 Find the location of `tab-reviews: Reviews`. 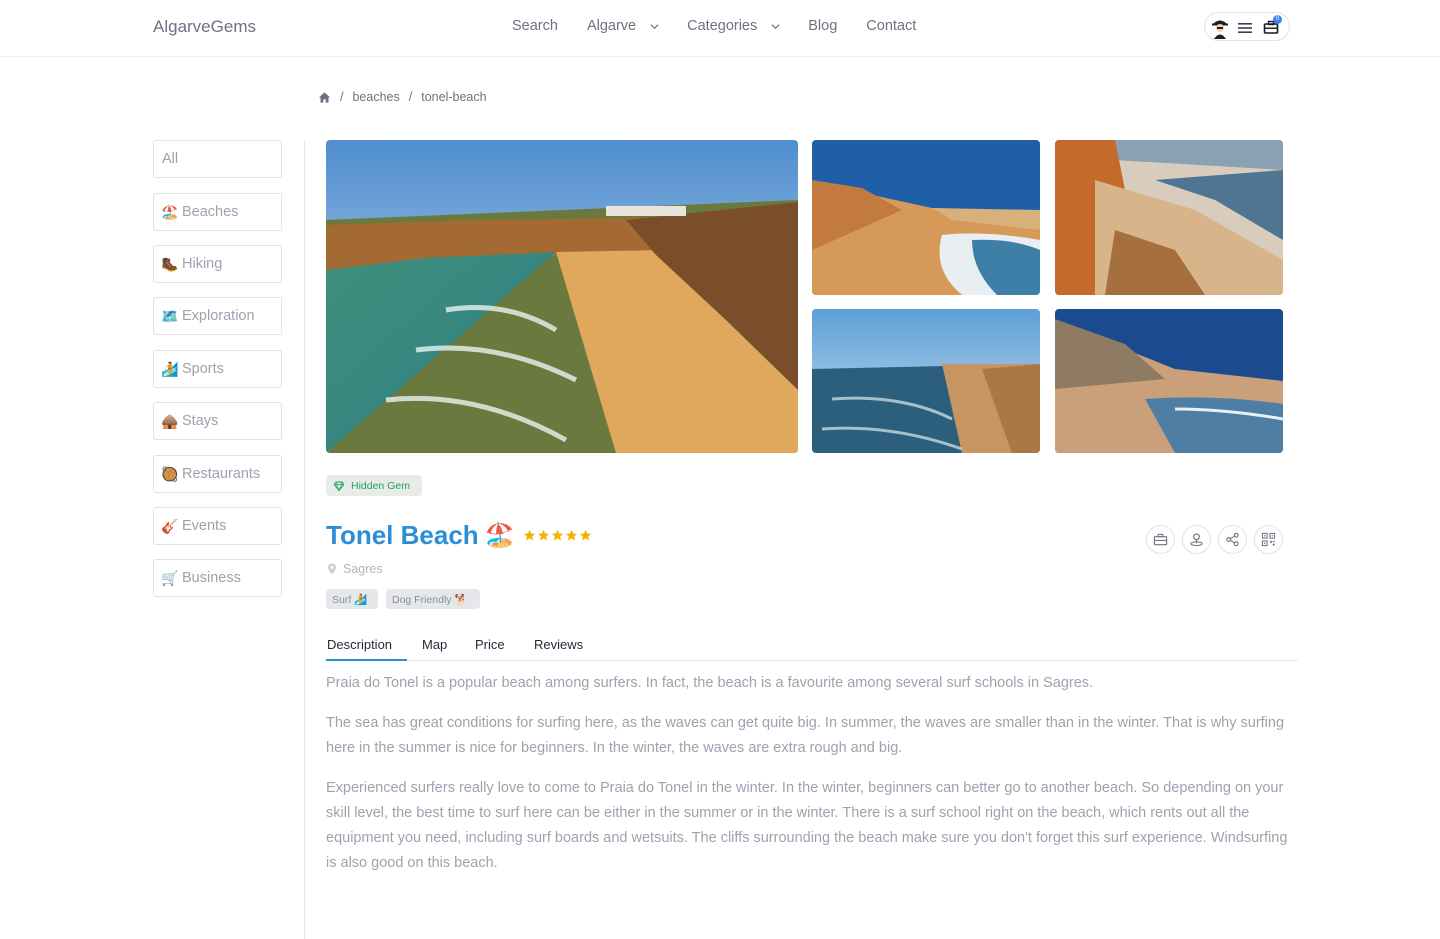

tab-reviews: Reviews is located at coordinates (558, 644).